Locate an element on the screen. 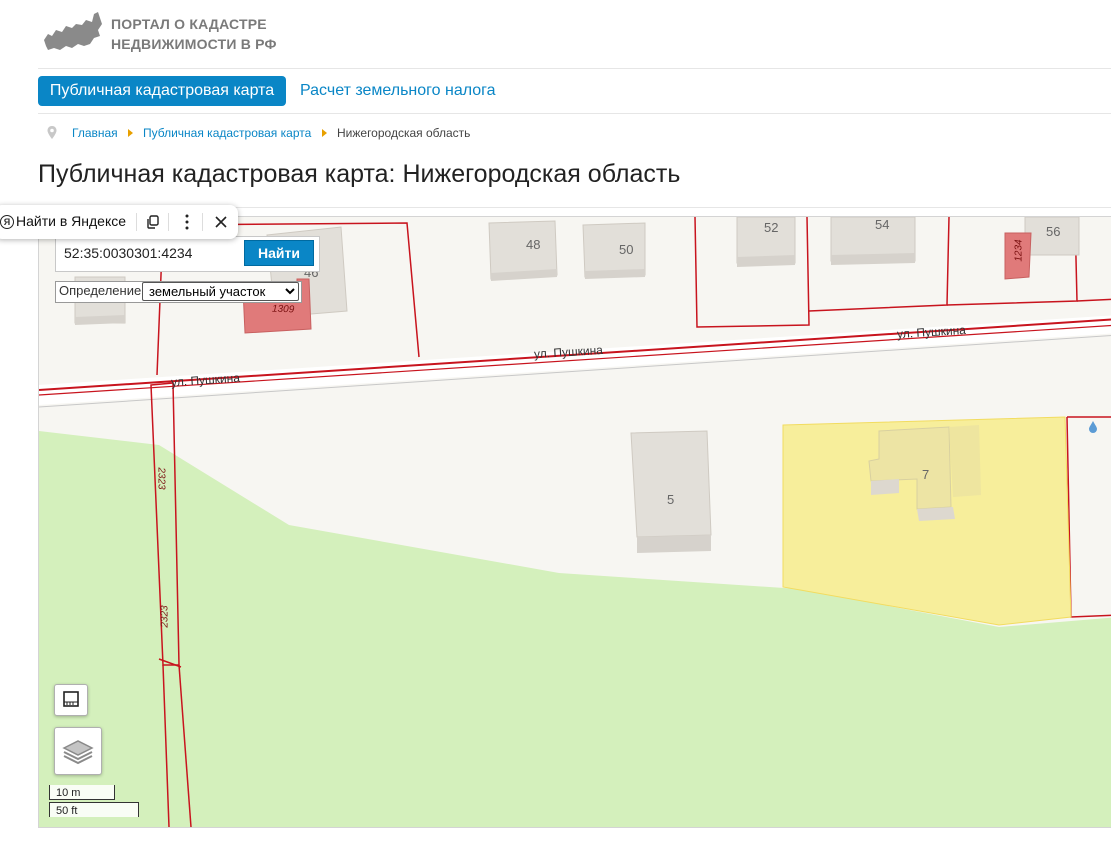 This screenshot has width=1111, height=848. house-number: 7 is located at coordinates (926, 474).